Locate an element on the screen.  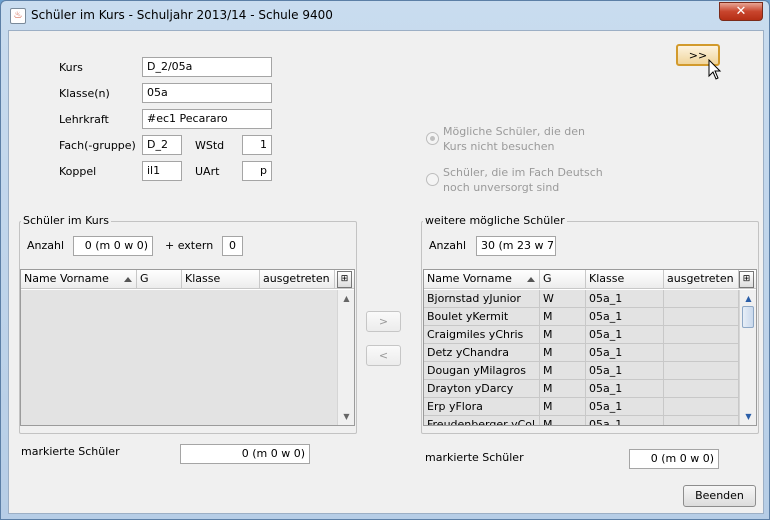
wstd-field: 1 is located at coordinates (257, 145).